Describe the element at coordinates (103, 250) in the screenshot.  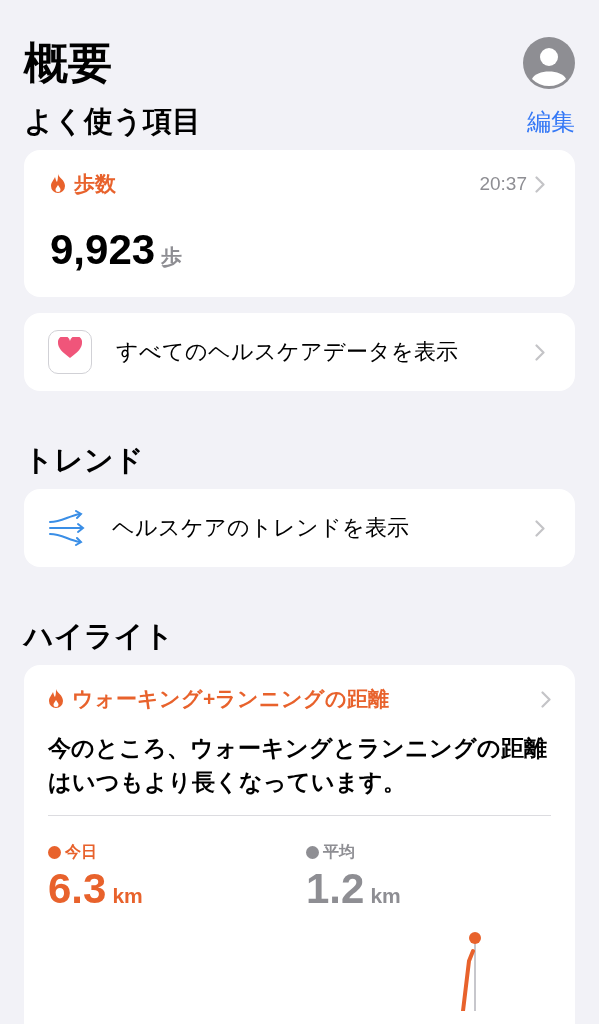
I see `steps-value: 9,923` at that location.